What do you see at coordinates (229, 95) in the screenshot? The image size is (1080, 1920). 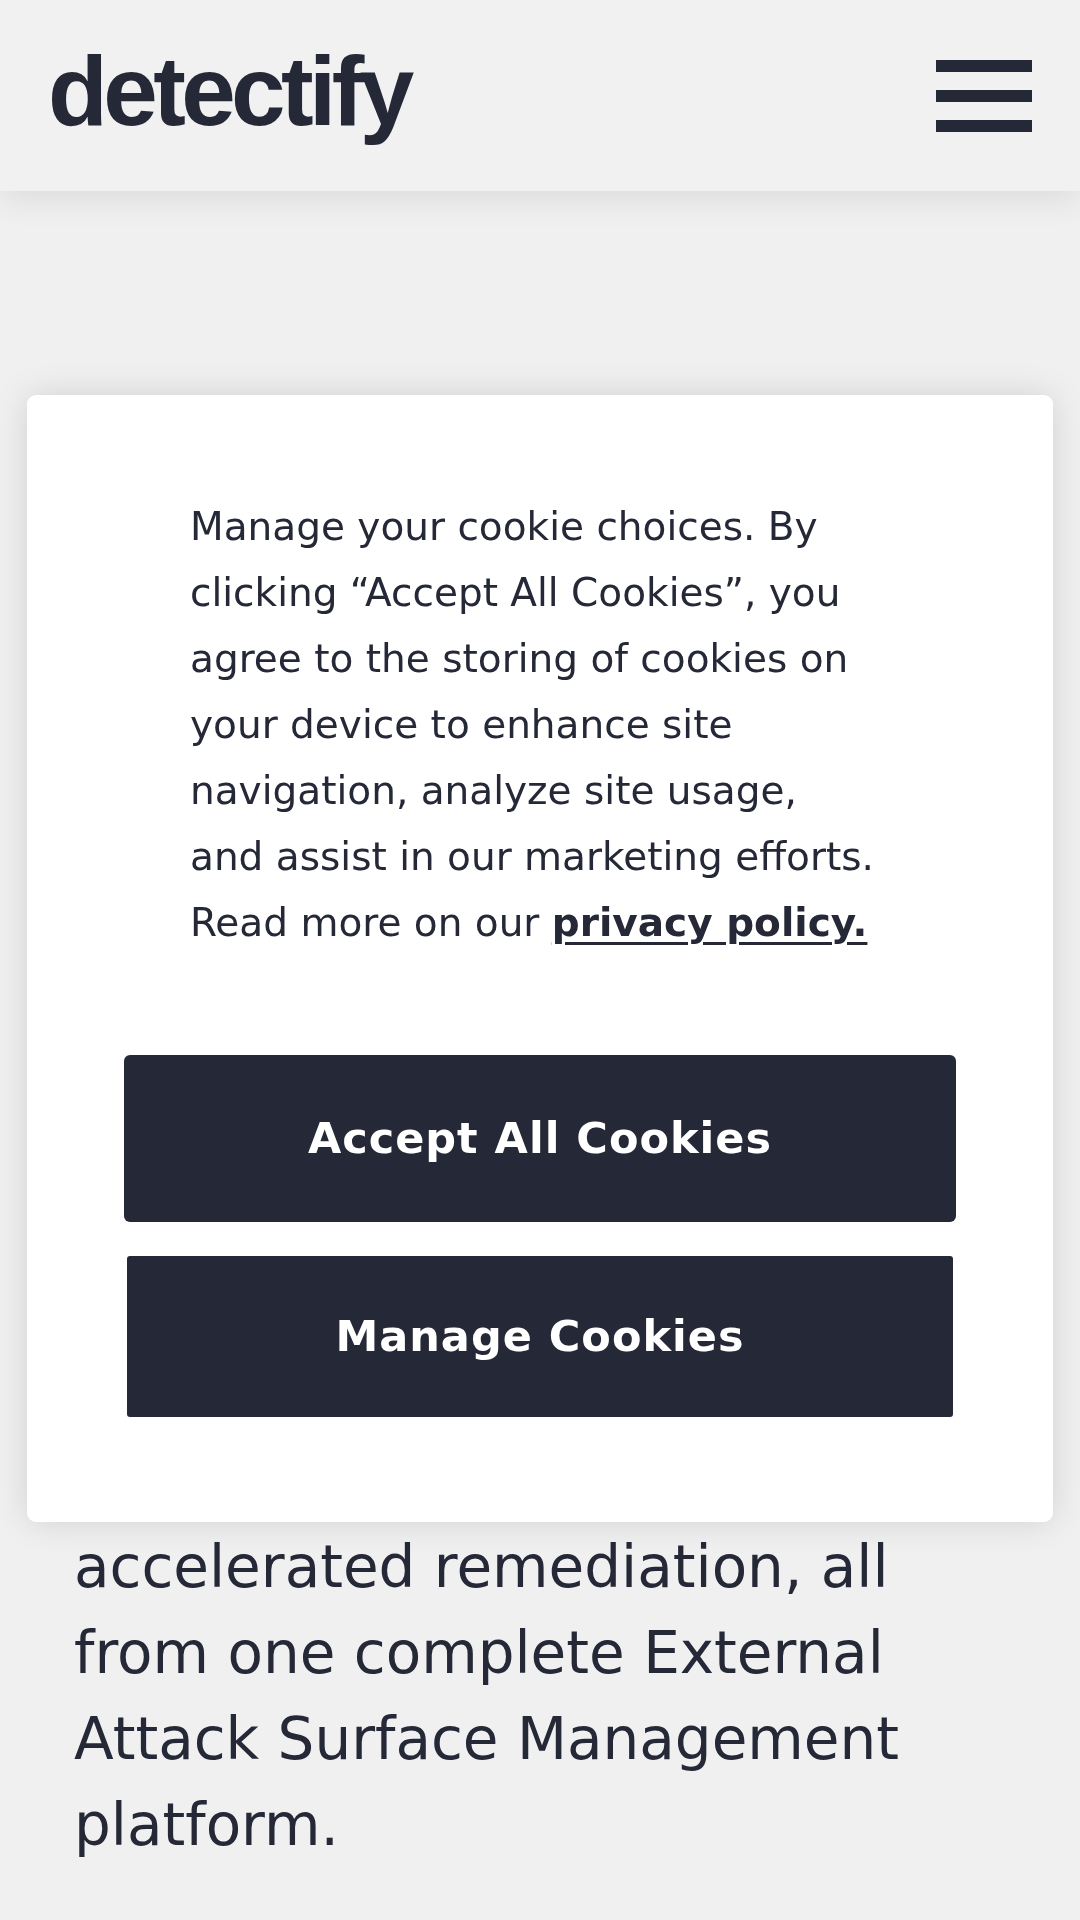 I see `logo: detectify` at bounding box center [229, 95].